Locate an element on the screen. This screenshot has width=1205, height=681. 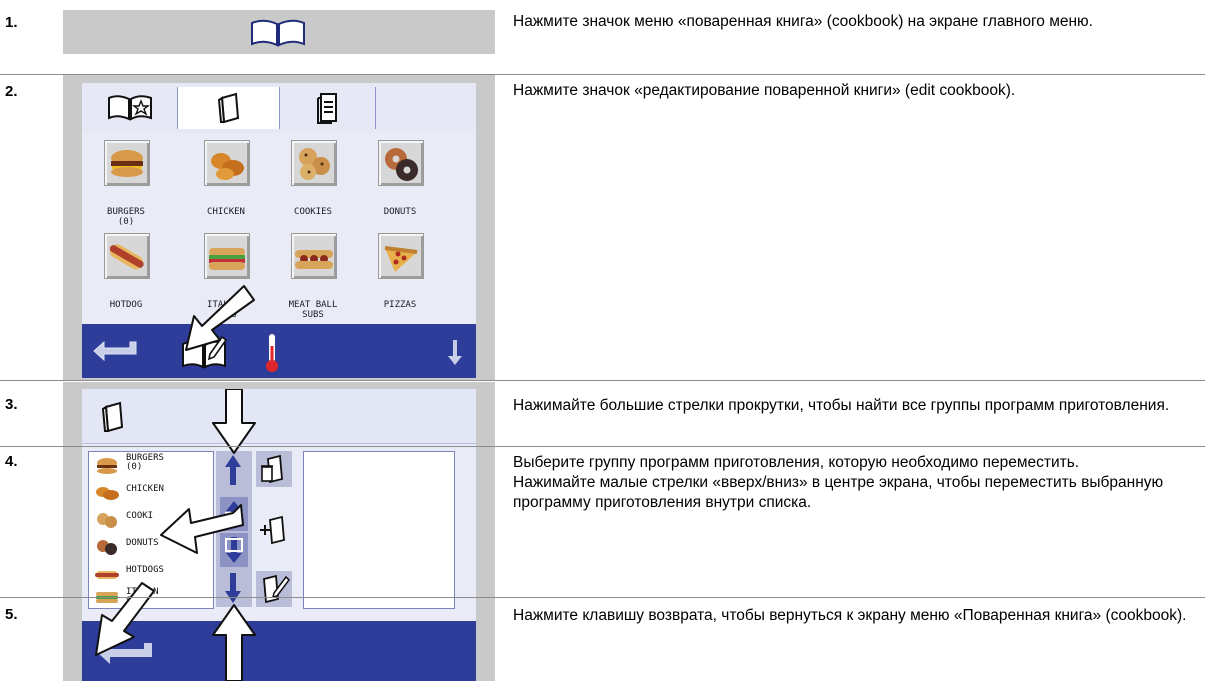
tab-cookbook is located at coordinates (229, 108).